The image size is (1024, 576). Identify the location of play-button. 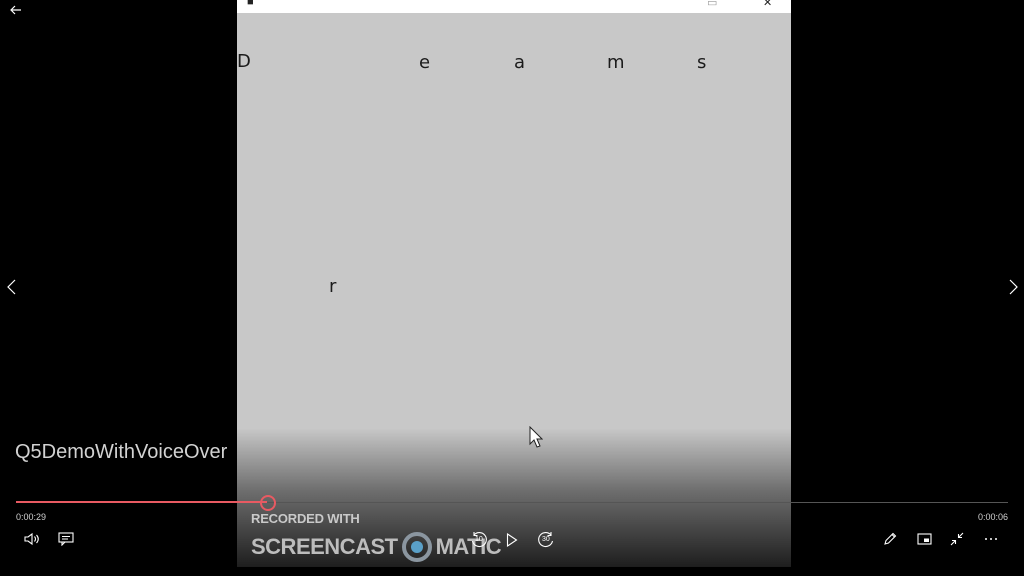
(512, 540).